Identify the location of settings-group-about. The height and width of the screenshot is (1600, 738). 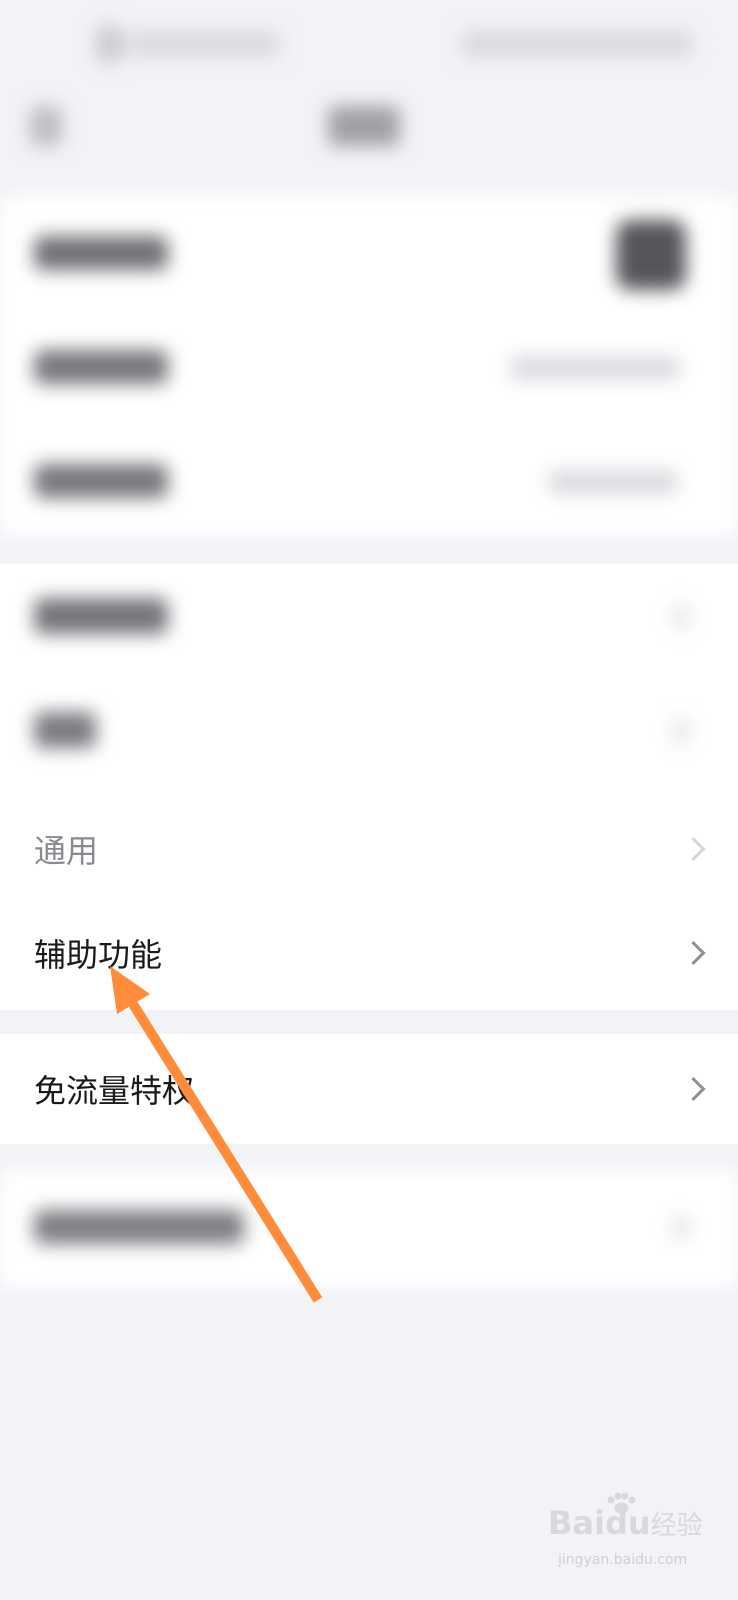
(369, 1229).